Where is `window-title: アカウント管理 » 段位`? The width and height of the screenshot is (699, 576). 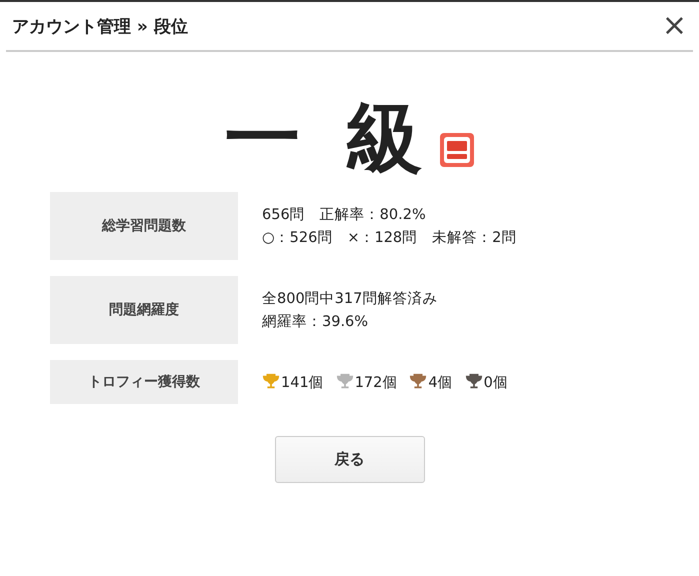
window-title: アカウント管理 » 段位 is located at coordinates (100, 27).